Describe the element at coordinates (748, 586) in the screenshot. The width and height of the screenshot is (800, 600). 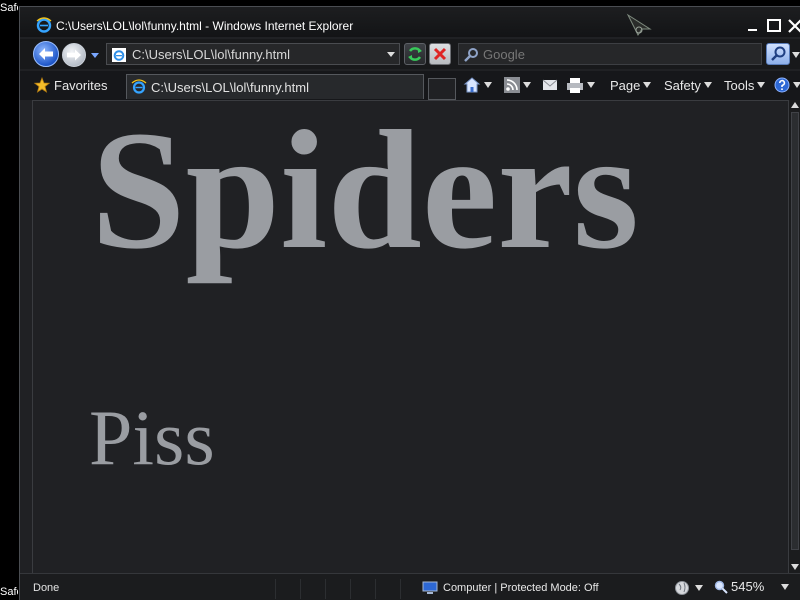
I see `zoom-level: 545%` at that location.